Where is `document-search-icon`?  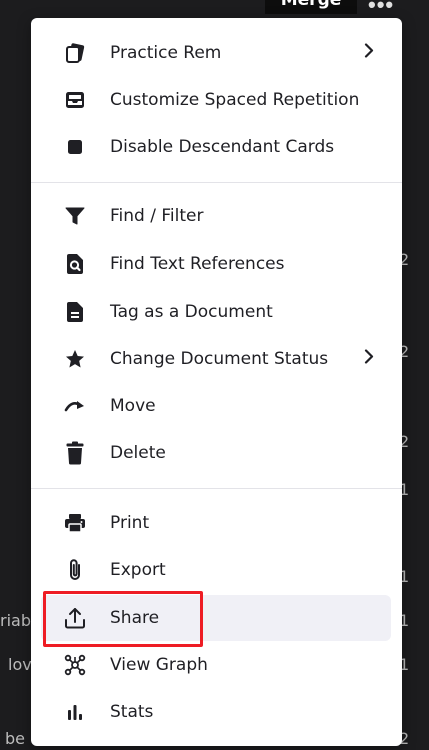
document-search-icon is located at coordinates (75, 264).